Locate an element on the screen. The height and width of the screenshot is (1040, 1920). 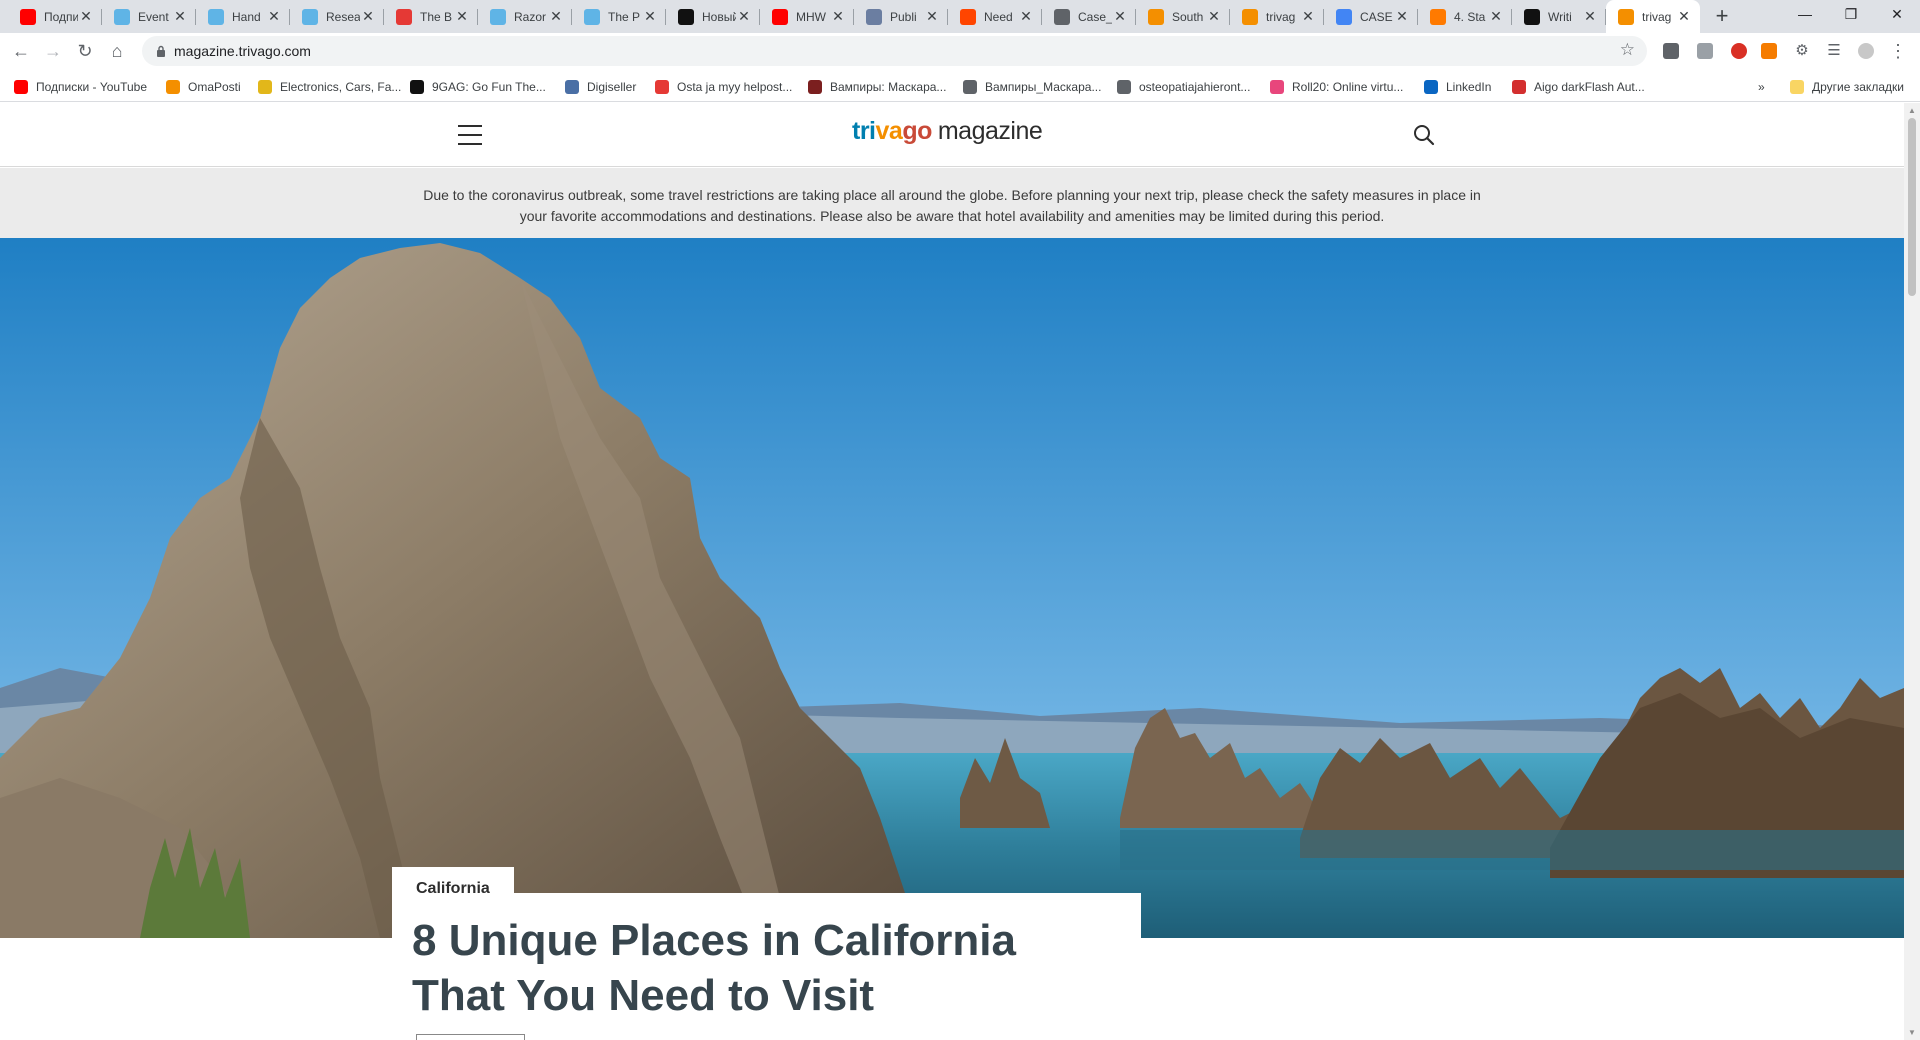
trivago-magazine-logo: trivago magazine is located at coordinates (947, 131).